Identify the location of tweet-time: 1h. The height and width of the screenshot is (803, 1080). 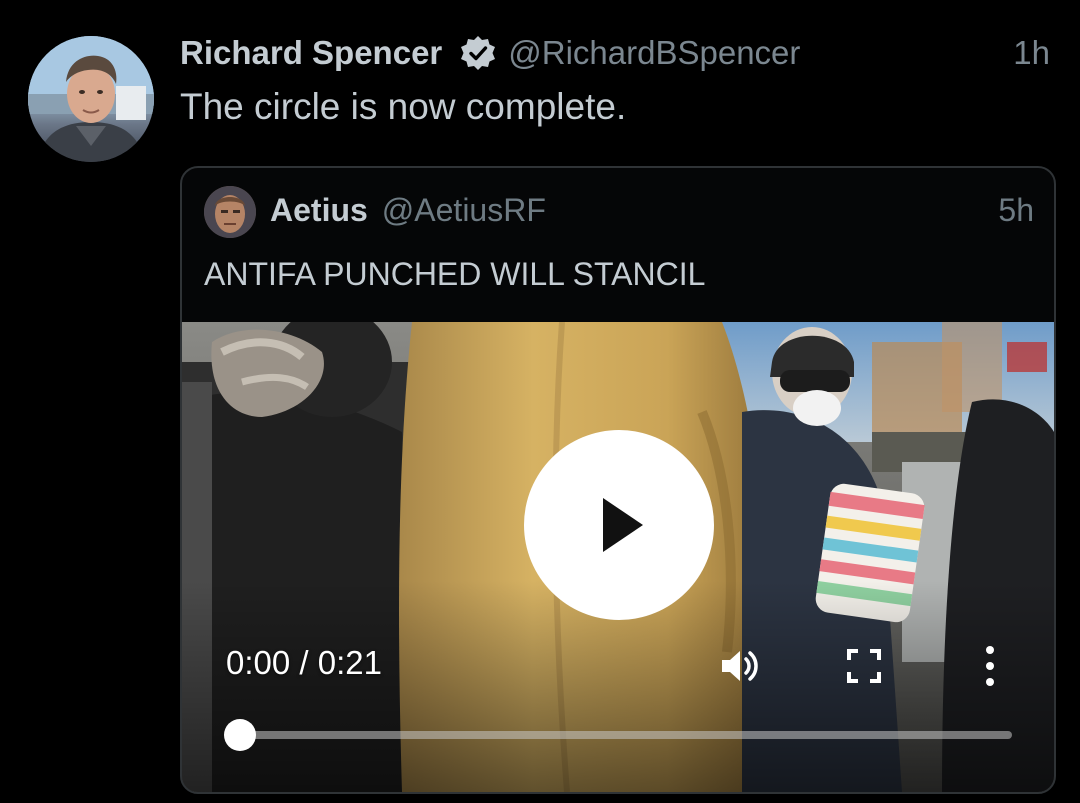
(1031, 53).